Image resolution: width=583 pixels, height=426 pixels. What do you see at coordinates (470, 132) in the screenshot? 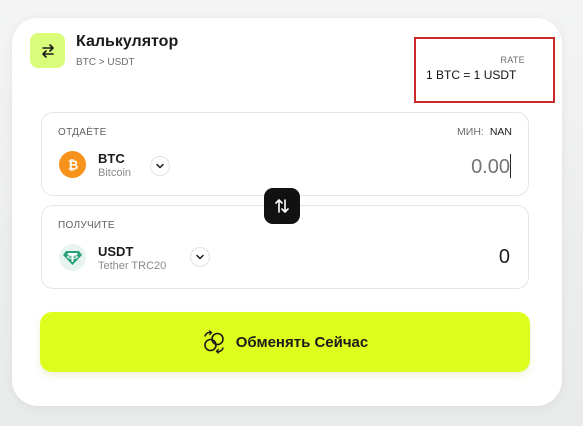
I see `min-label: МИН:` at bounding box center [470, 132].